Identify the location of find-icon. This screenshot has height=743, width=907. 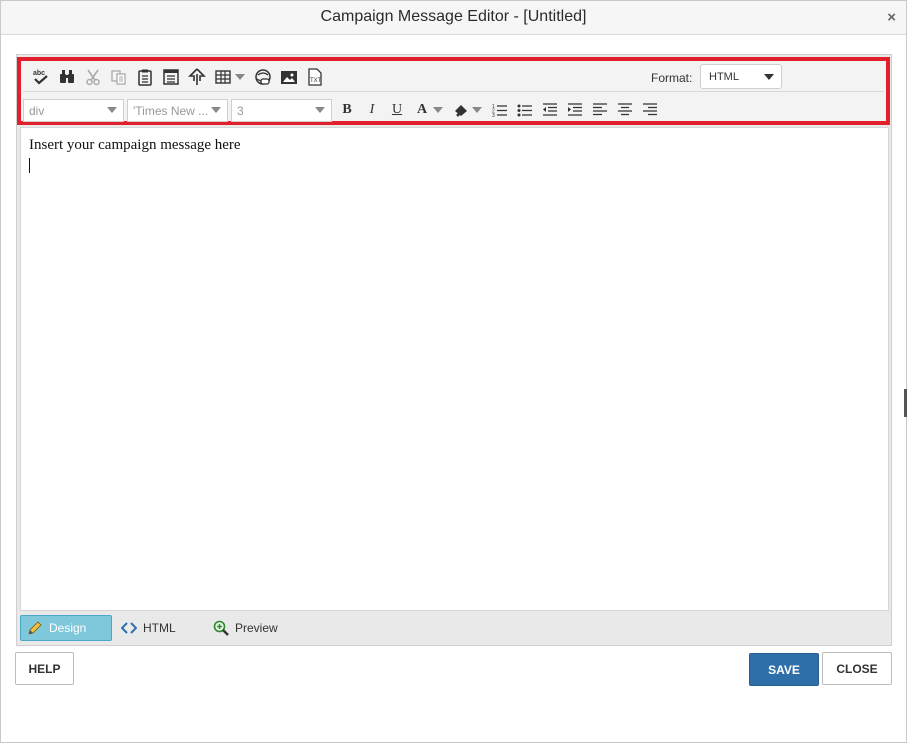
(67, 77).